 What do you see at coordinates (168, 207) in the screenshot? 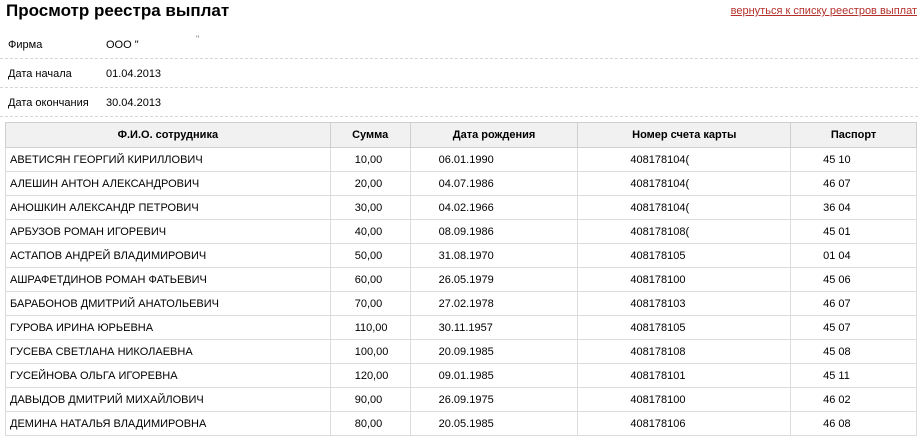
I see `employee-name-cell: АНОШКИН АЛЕКСАНДР ПЕТРОВИЧ` at bounding box center [168, 207].